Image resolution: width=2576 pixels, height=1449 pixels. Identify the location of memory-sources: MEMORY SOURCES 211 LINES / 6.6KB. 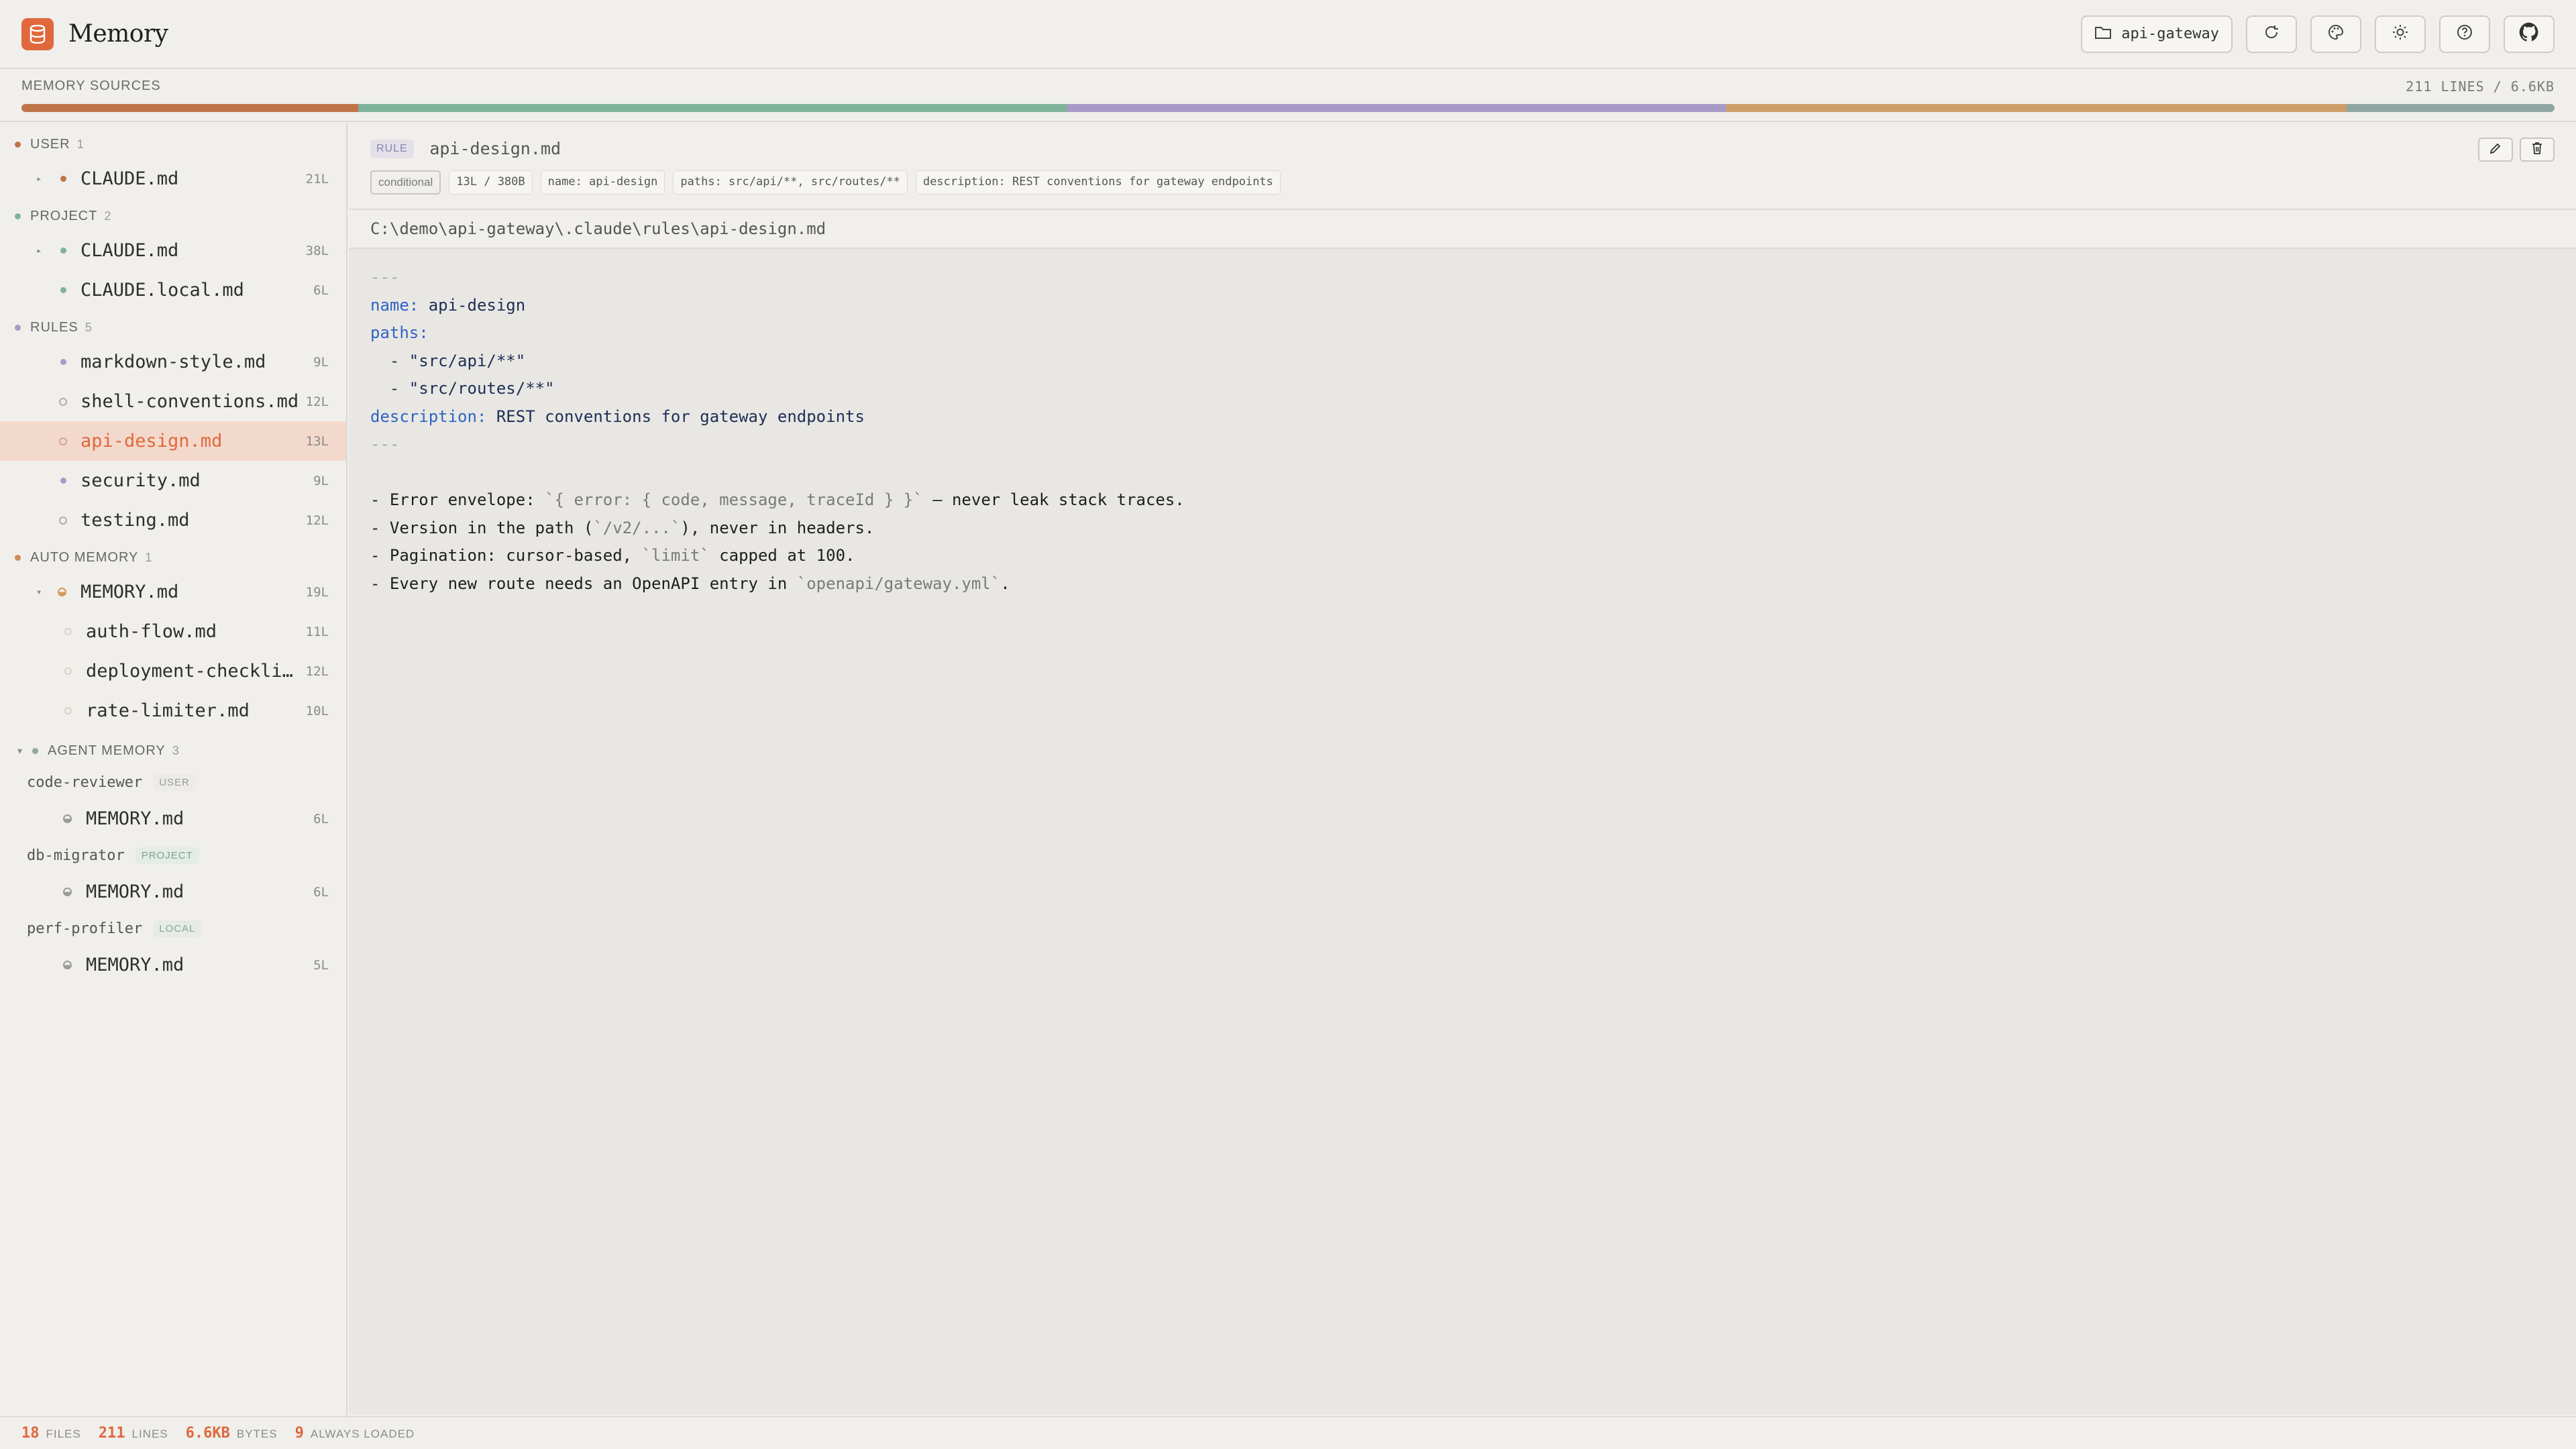
(1288, 96).